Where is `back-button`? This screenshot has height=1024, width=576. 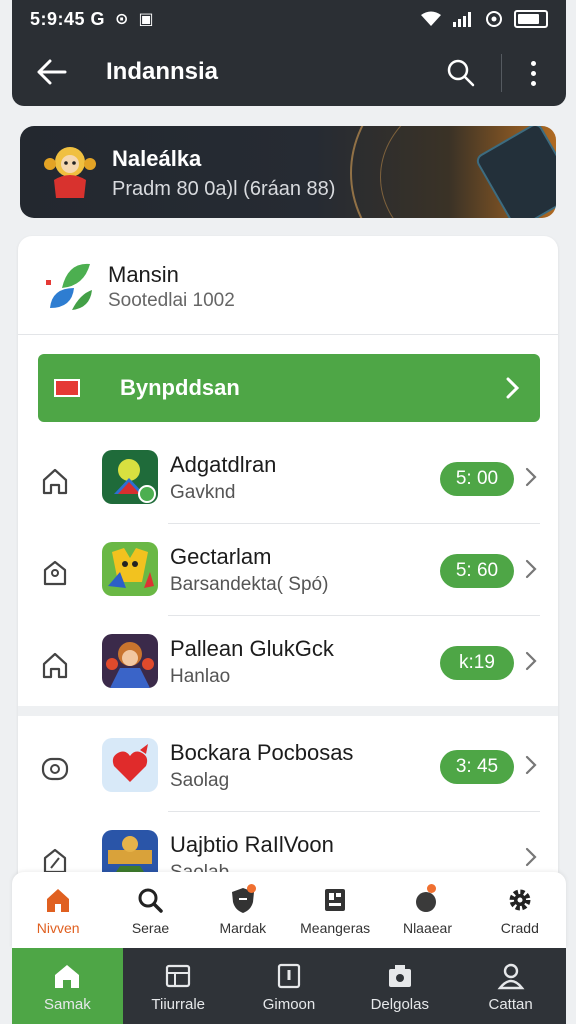
back-button is located at coordinates (52, 72).